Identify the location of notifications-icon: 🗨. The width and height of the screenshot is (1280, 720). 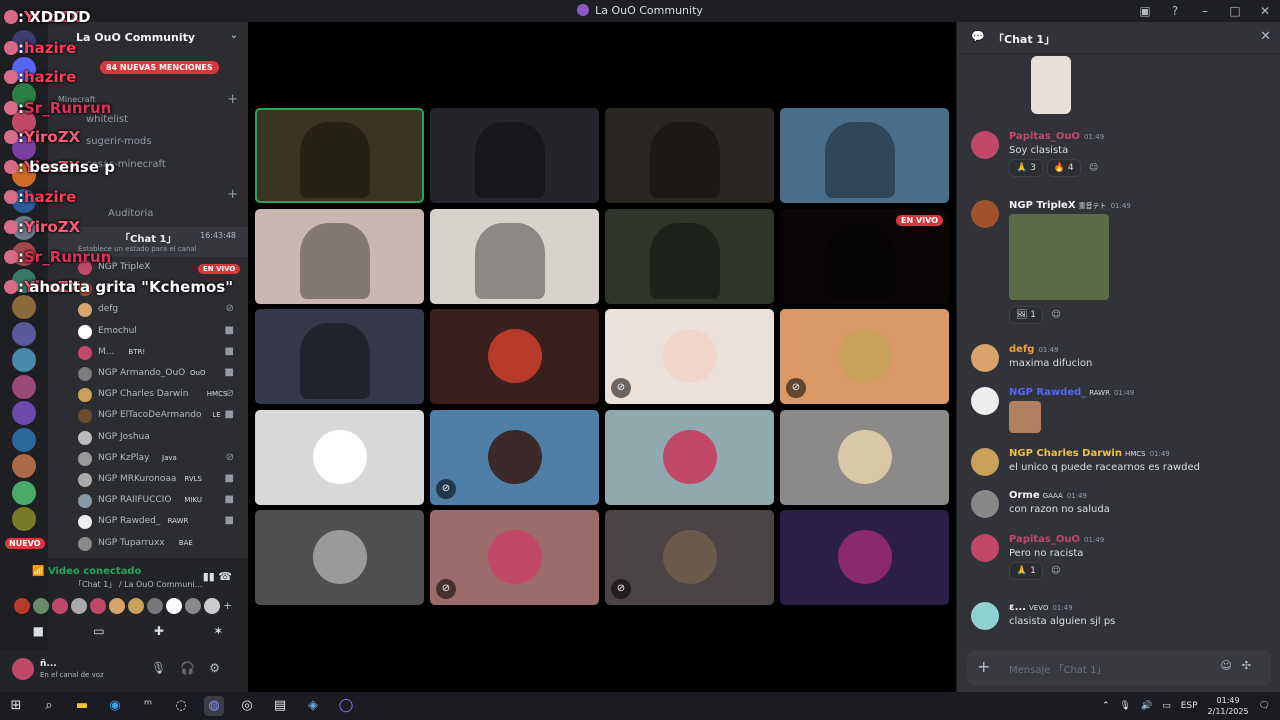
(1264, 706).